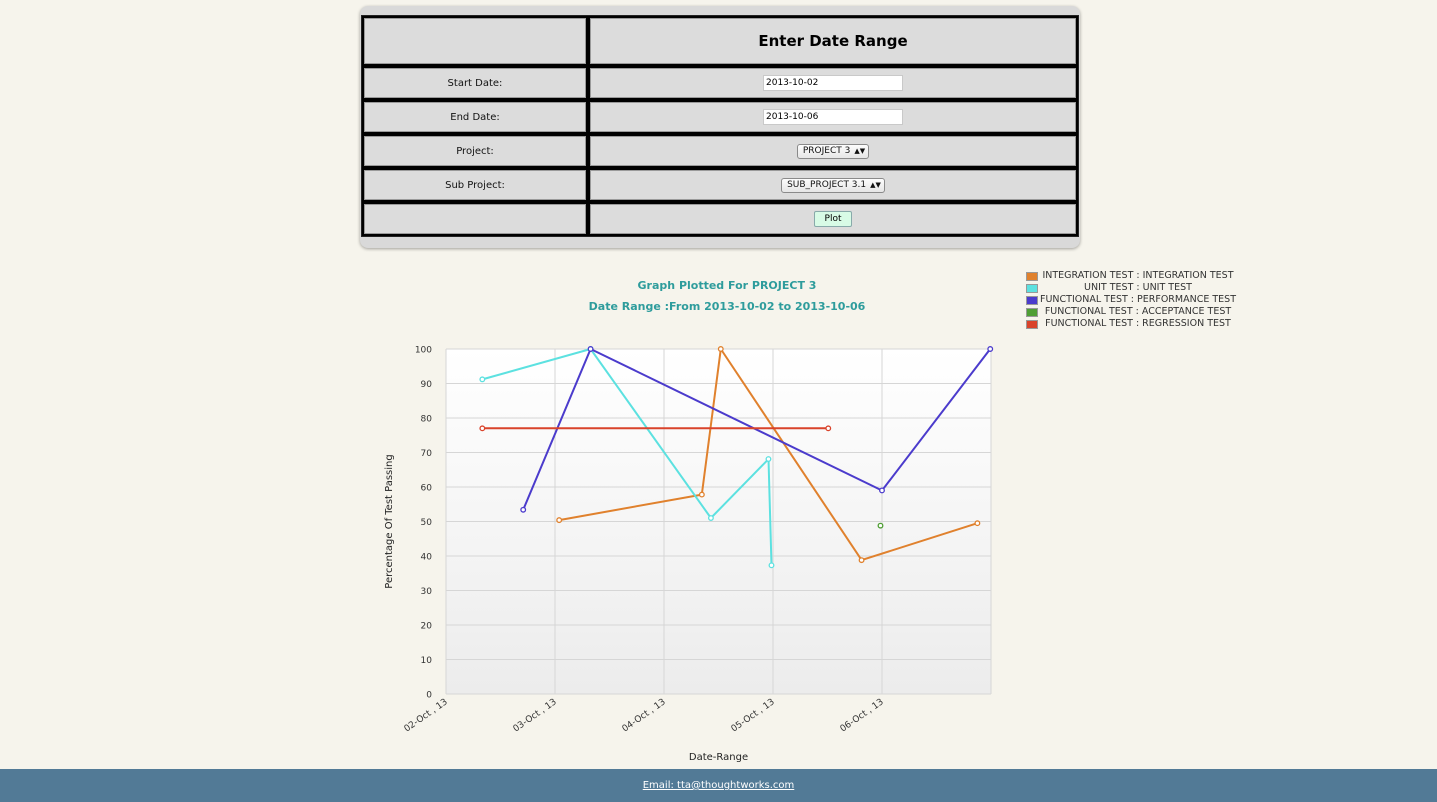  What do you see at coordinates (427, 420) in the screenshot?
I see `y-tick-label: 80` at bounding box center [427, 420].